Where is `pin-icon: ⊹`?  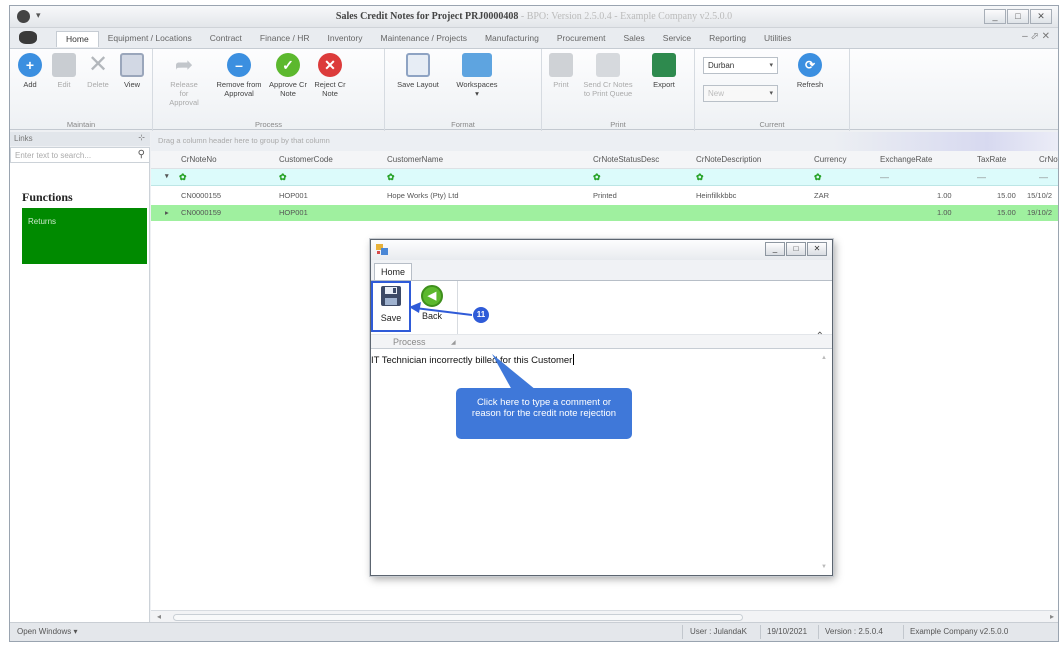 pin-icon: ⊹ is located at coordinates (141, 137).